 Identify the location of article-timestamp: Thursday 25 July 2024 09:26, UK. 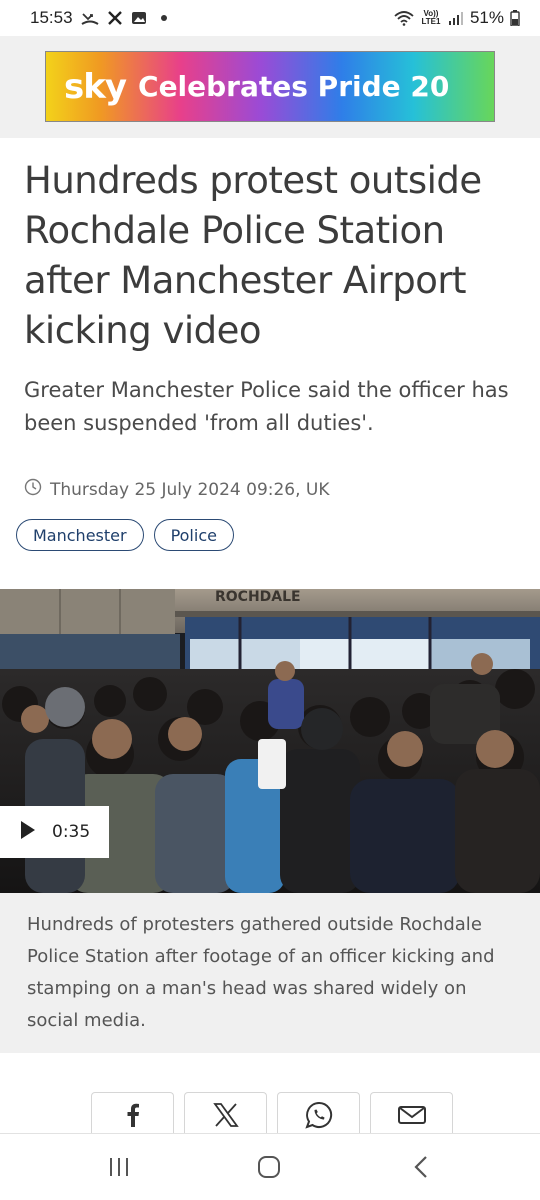
(177, 489).